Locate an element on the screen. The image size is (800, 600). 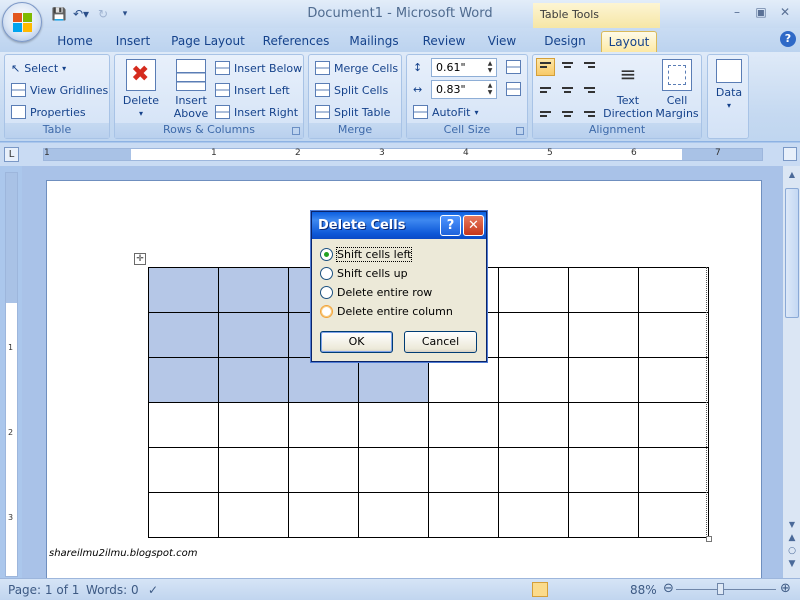
view-gridlines-button: View Gridlines is located at coordinates (59, 90).